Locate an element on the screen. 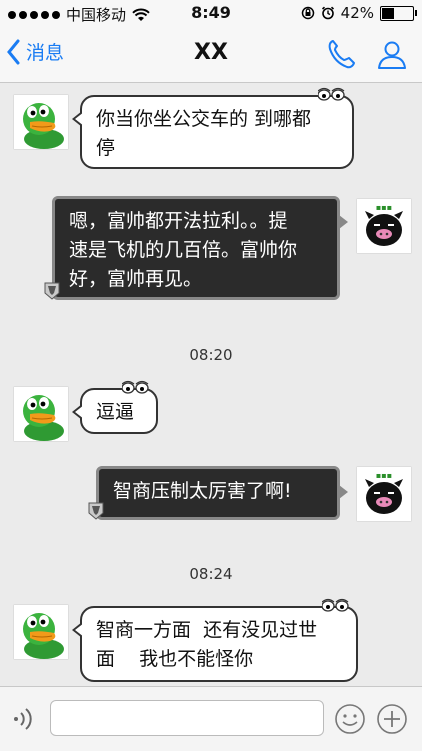 This screenshot has height=751, width=422. battery-percent: 42% is located at coordinates (357, 13).